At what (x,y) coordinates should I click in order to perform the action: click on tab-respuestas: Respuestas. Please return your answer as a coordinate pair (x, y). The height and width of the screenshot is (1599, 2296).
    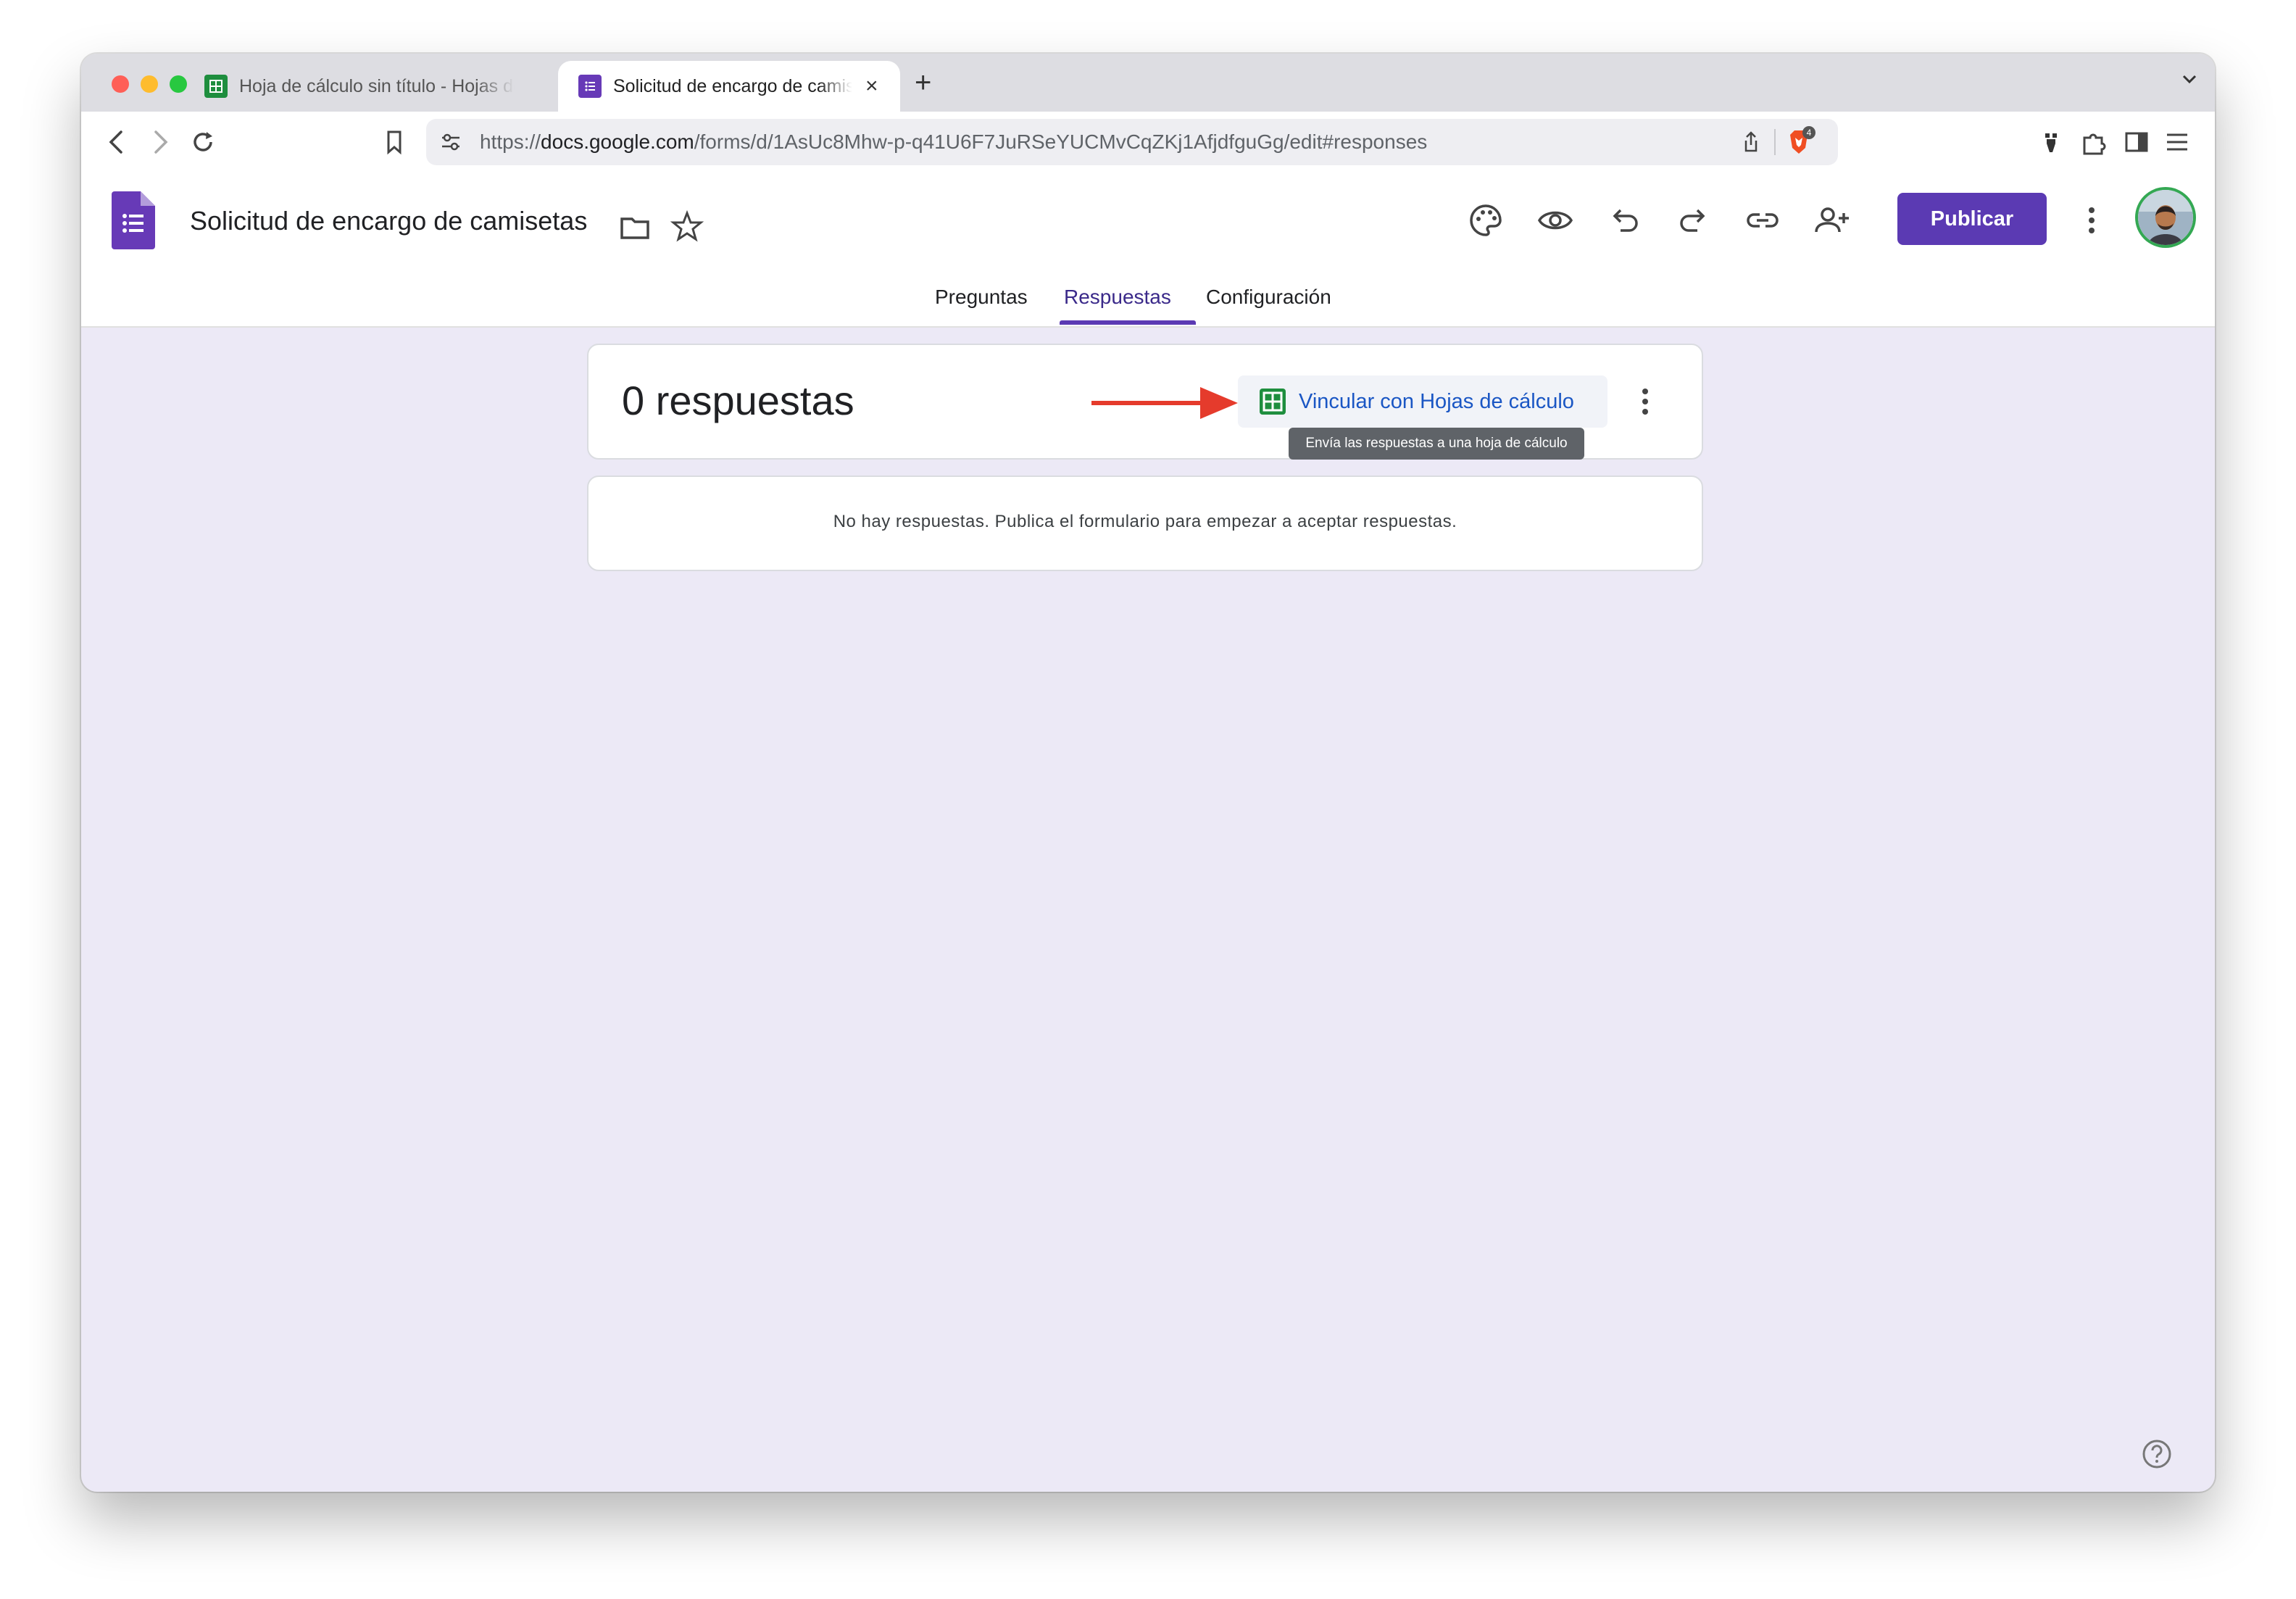
    Looking at the image, I should click on (1117, 297).